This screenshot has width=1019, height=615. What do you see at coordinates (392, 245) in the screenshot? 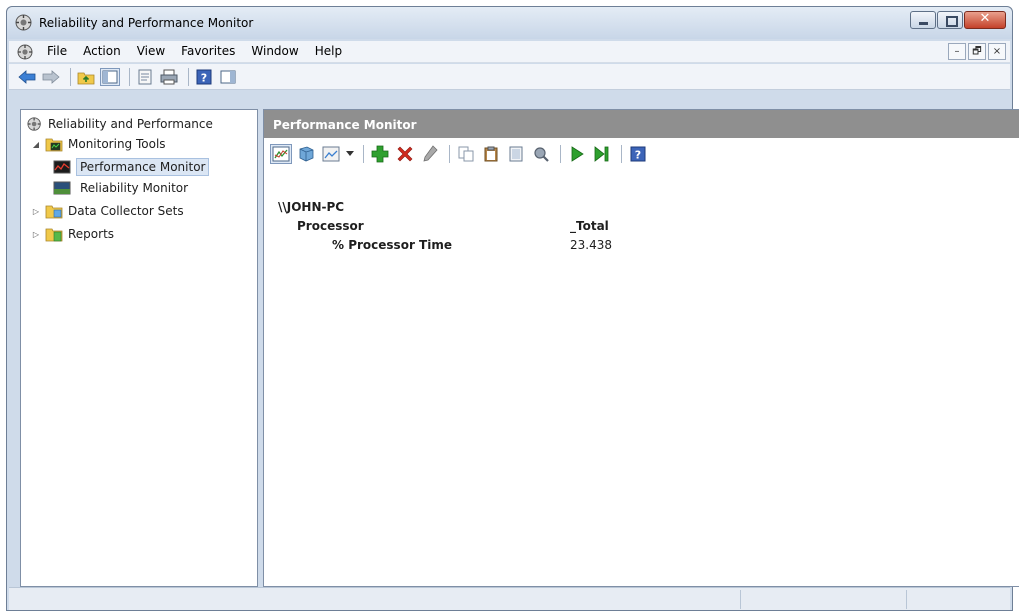
I see `report-counter-name: % Processor Time` at bounding box center [392, 245].